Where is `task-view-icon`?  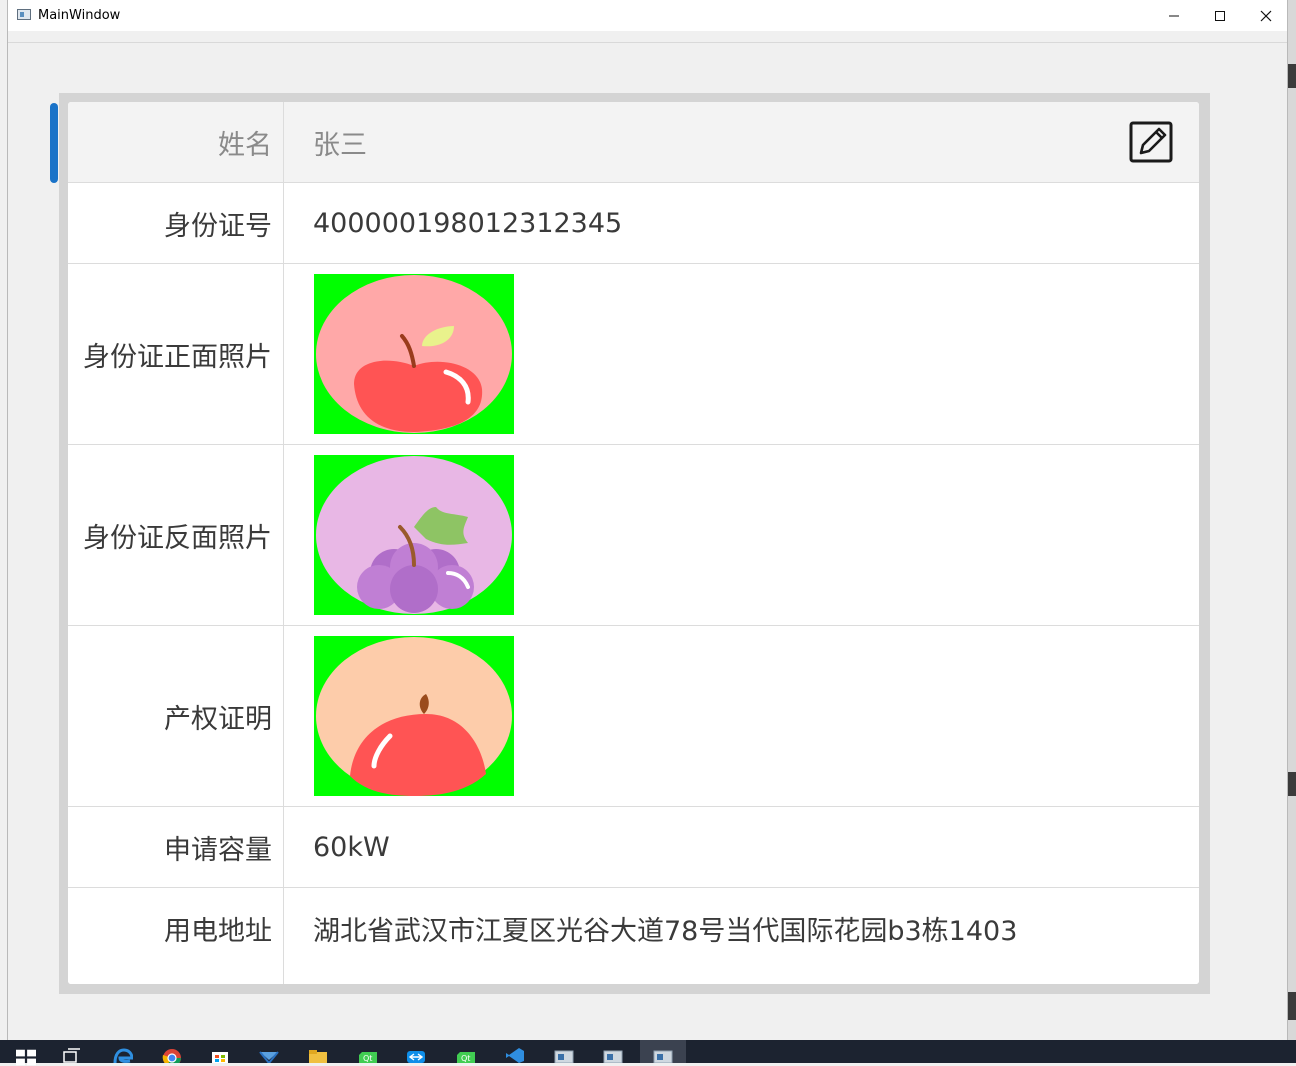
task-view-icon is located at coordinates (72, 1054).